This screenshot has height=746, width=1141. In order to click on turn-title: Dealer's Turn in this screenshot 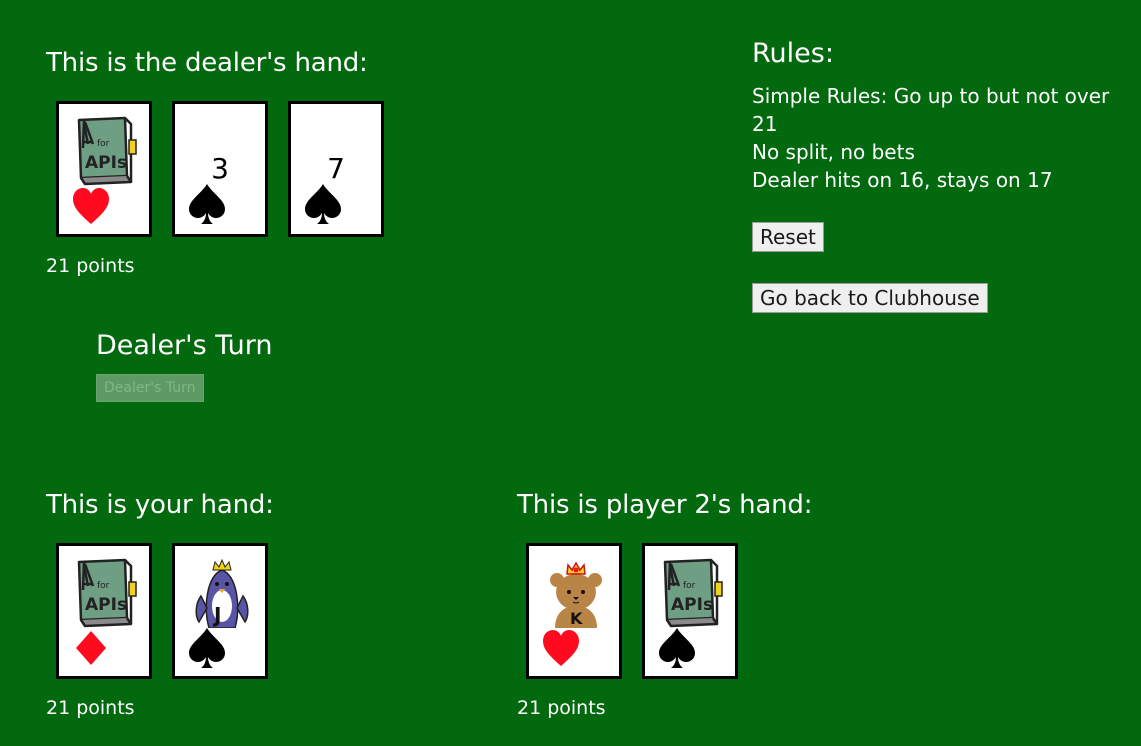, I will do `click(184, 345)`.